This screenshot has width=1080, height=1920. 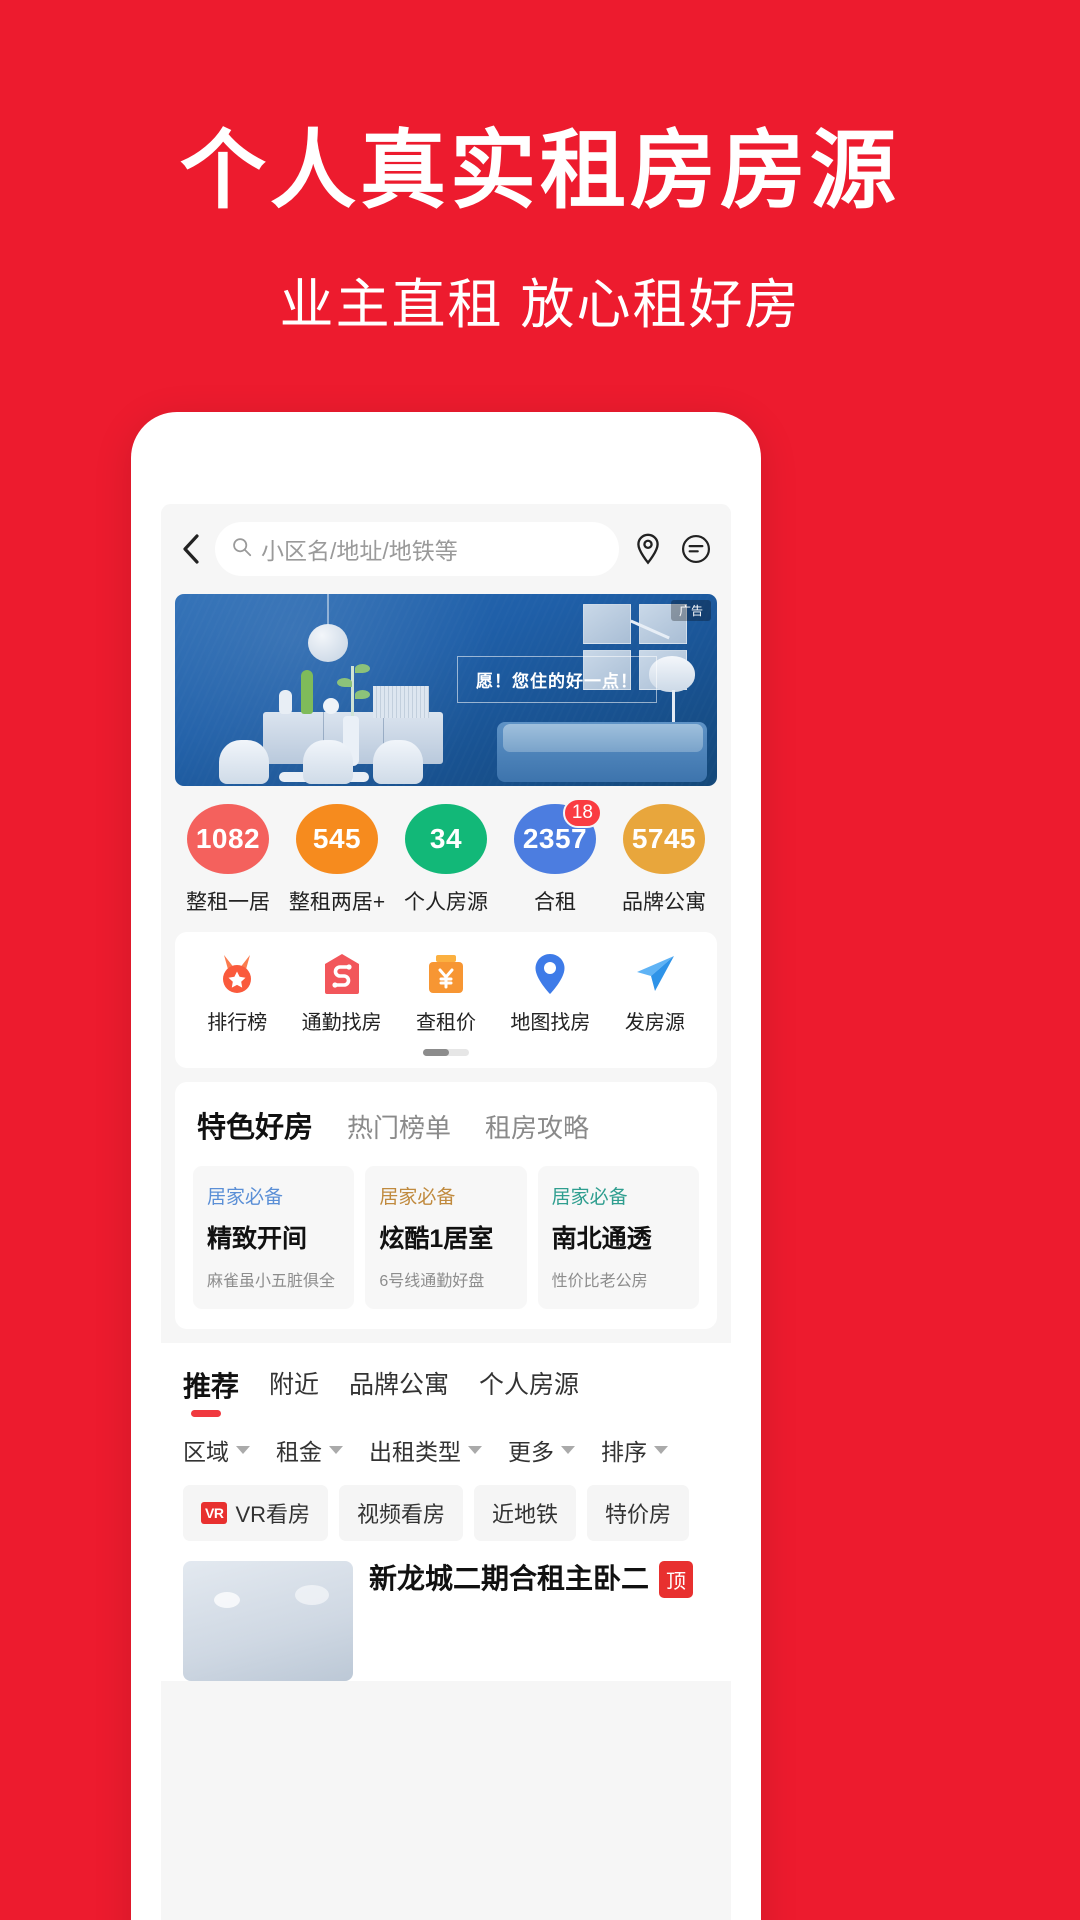 I want to click on listing-body: 新龙城二期合租主卧二 顶, so click(x=539, y=1621).